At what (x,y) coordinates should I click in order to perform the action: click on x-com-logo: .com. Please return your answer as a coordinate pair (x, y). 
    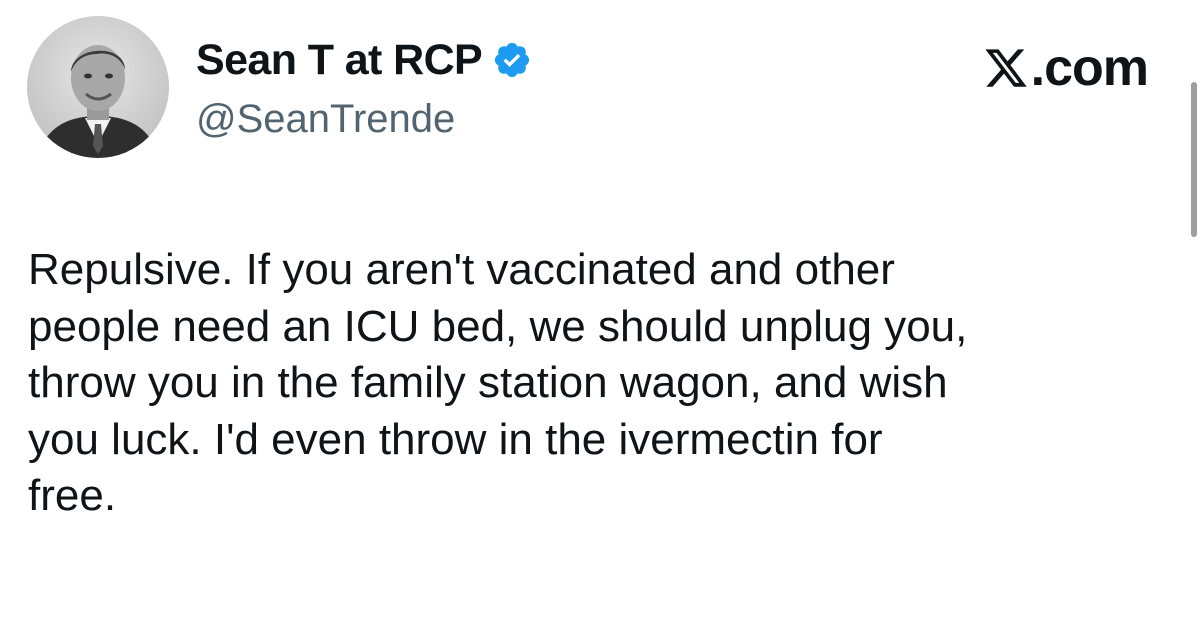
    Looking at the image, I should click on (1066, 68).